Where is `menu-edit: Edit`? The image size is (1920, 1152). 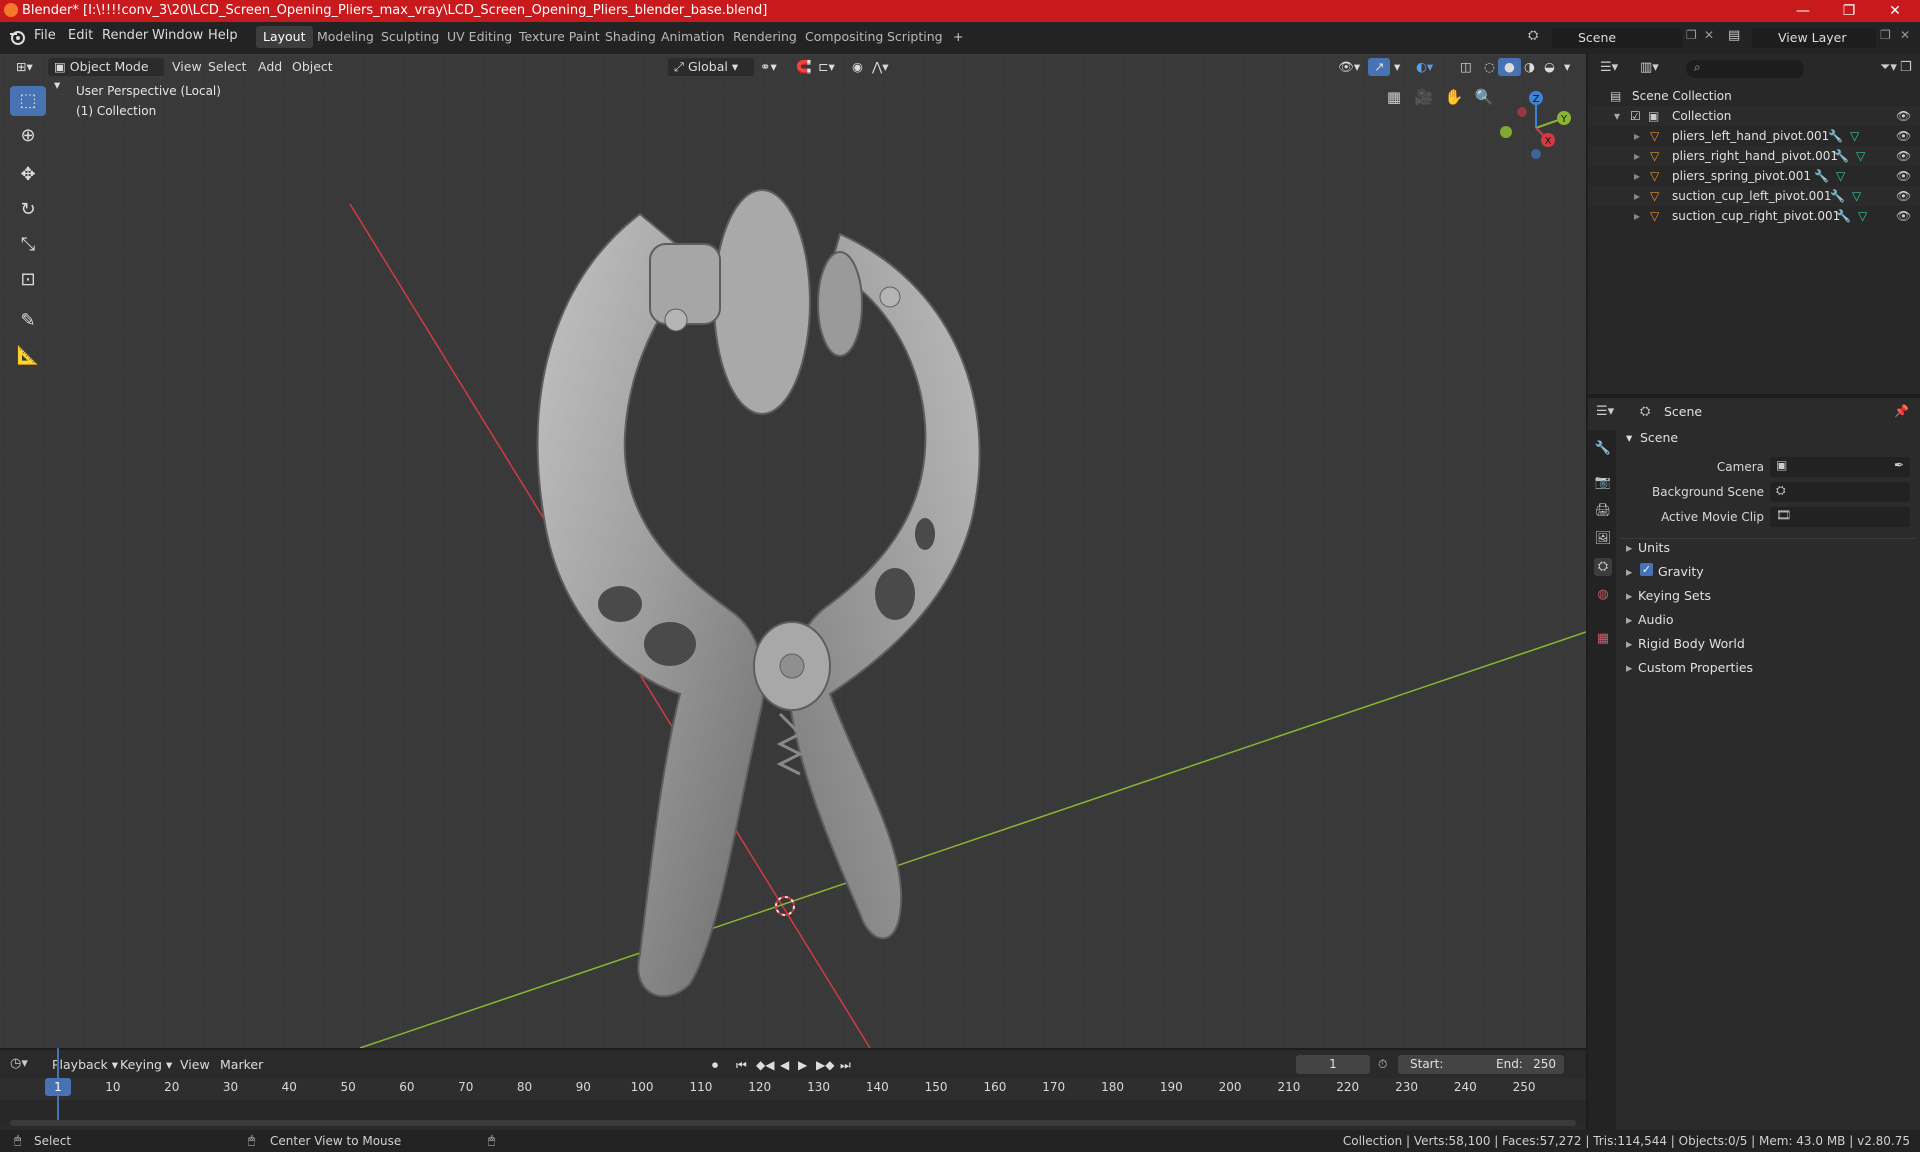 menu-edit: Edit is located at coordinates (80, 35).